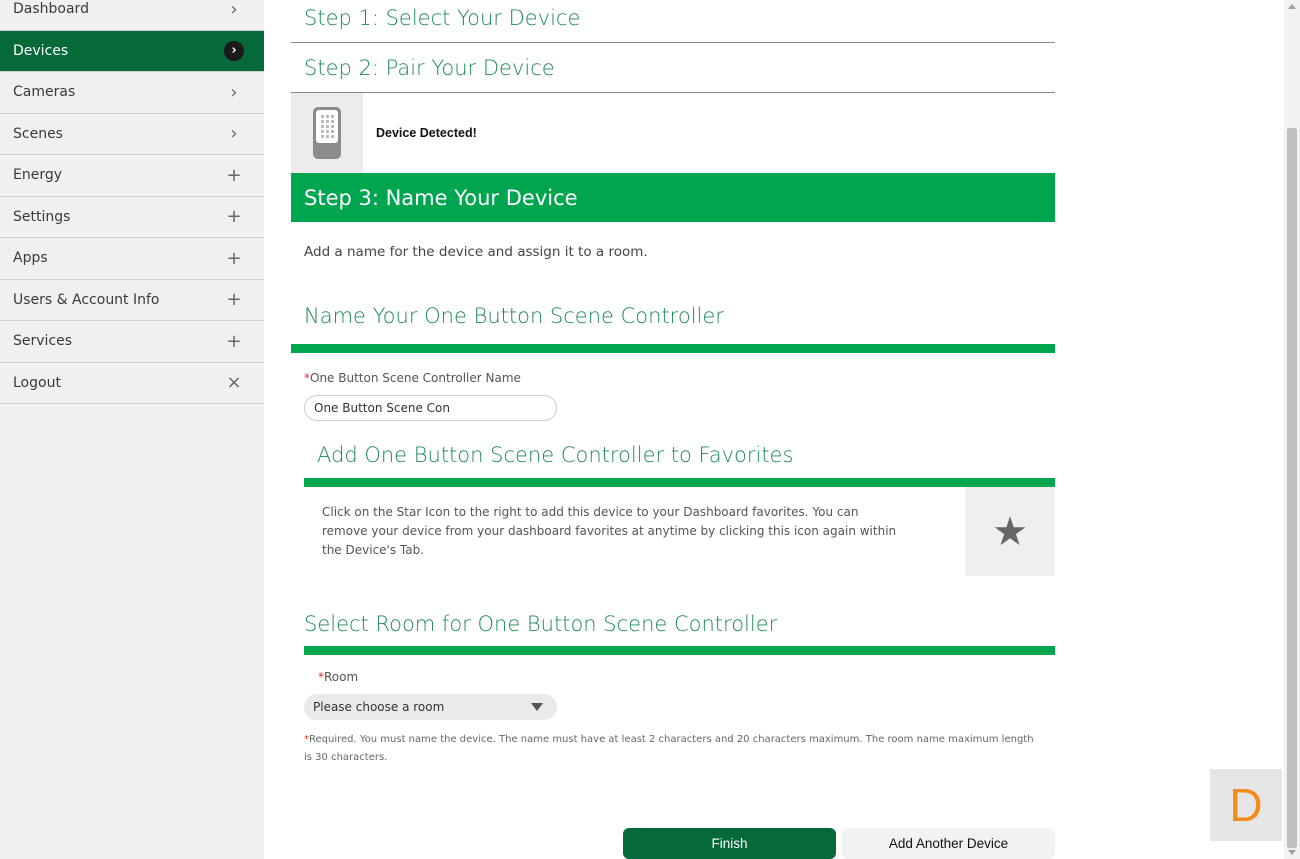  What do you see at coordinates (426, 133) in the screenshot?
I see `device-detected-text: Device Detected!` at bounding box center [426, 133].